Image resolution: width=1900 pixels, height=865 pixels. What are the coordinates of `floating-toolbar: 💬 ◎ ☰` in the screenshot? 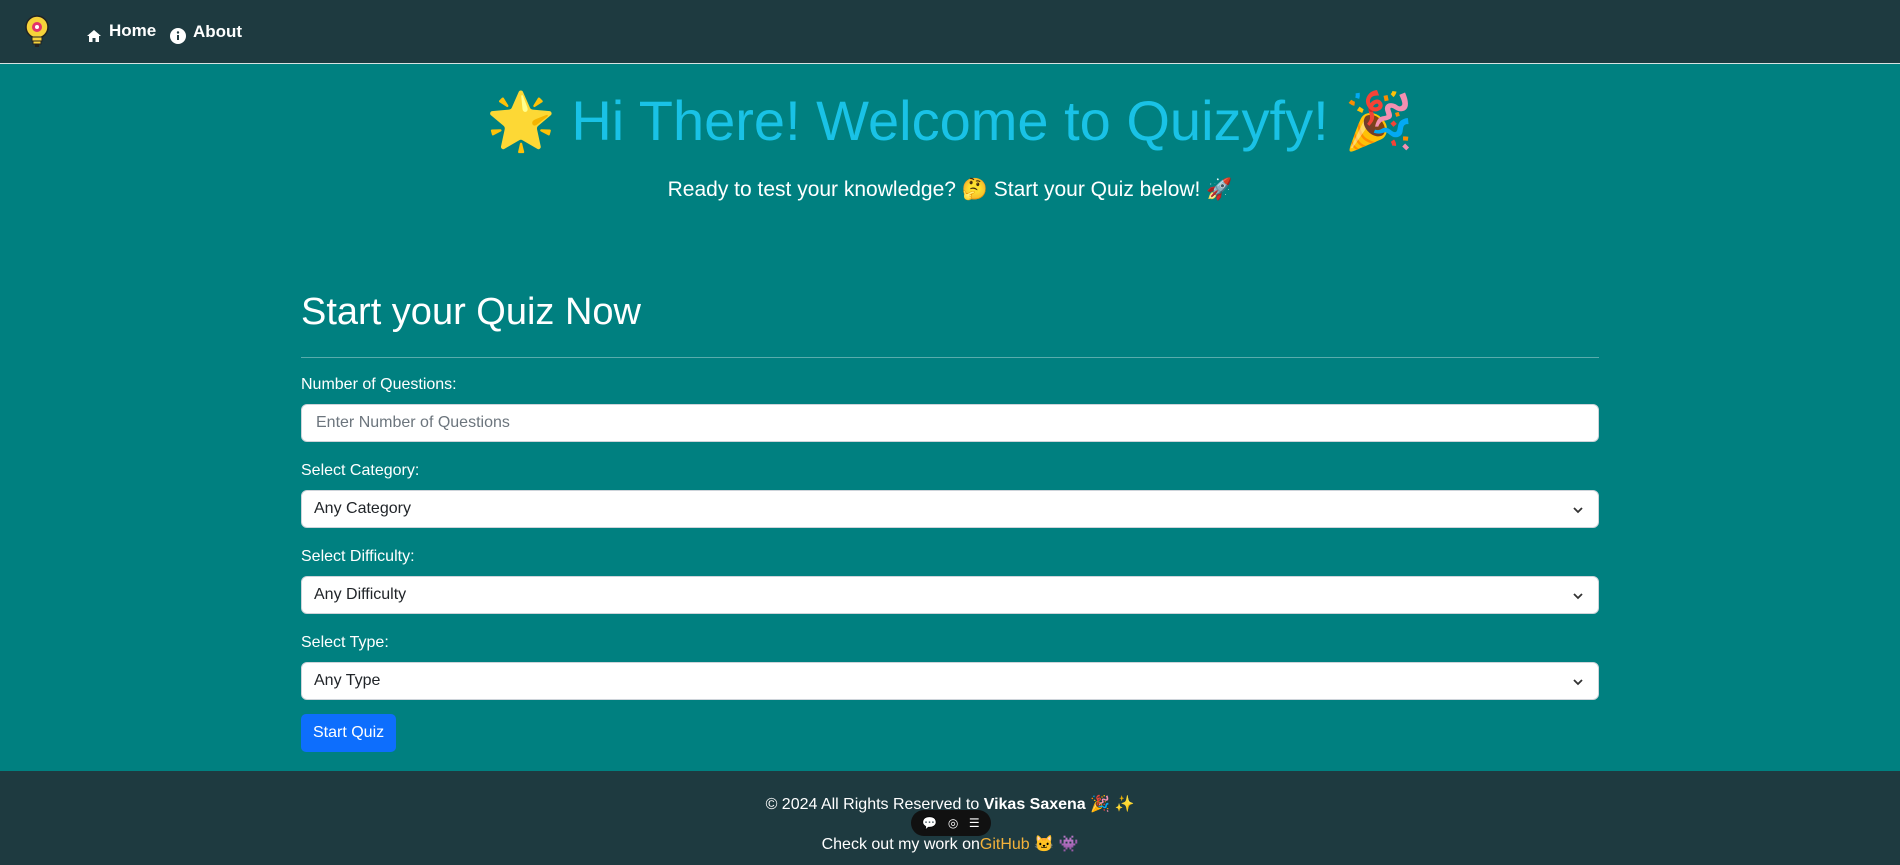 It's located at (951, 823).